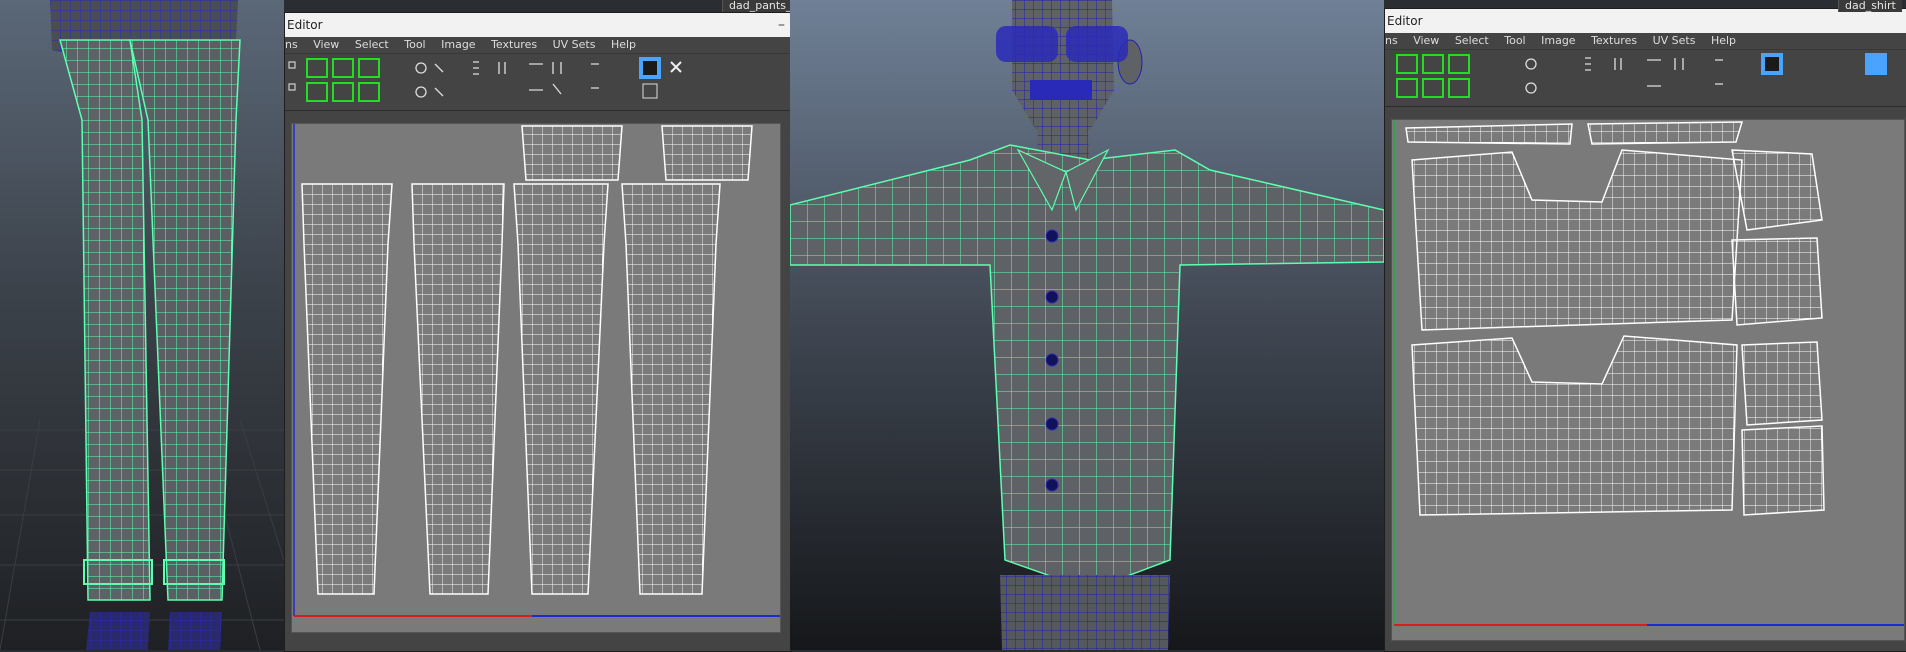 The image size is (1906, 652). I want to click on snap-icon, so click(676, 67).